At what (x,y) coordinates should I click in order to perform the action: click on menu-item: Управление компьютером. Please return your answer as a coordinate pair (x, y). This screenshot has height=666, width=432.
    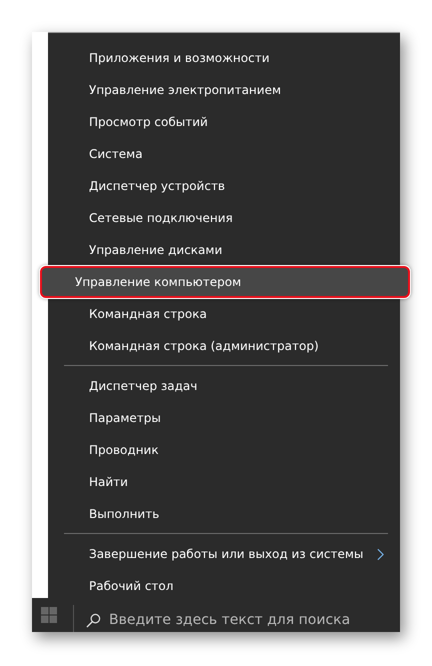
    Looking at the image, I should click on (225, 282).